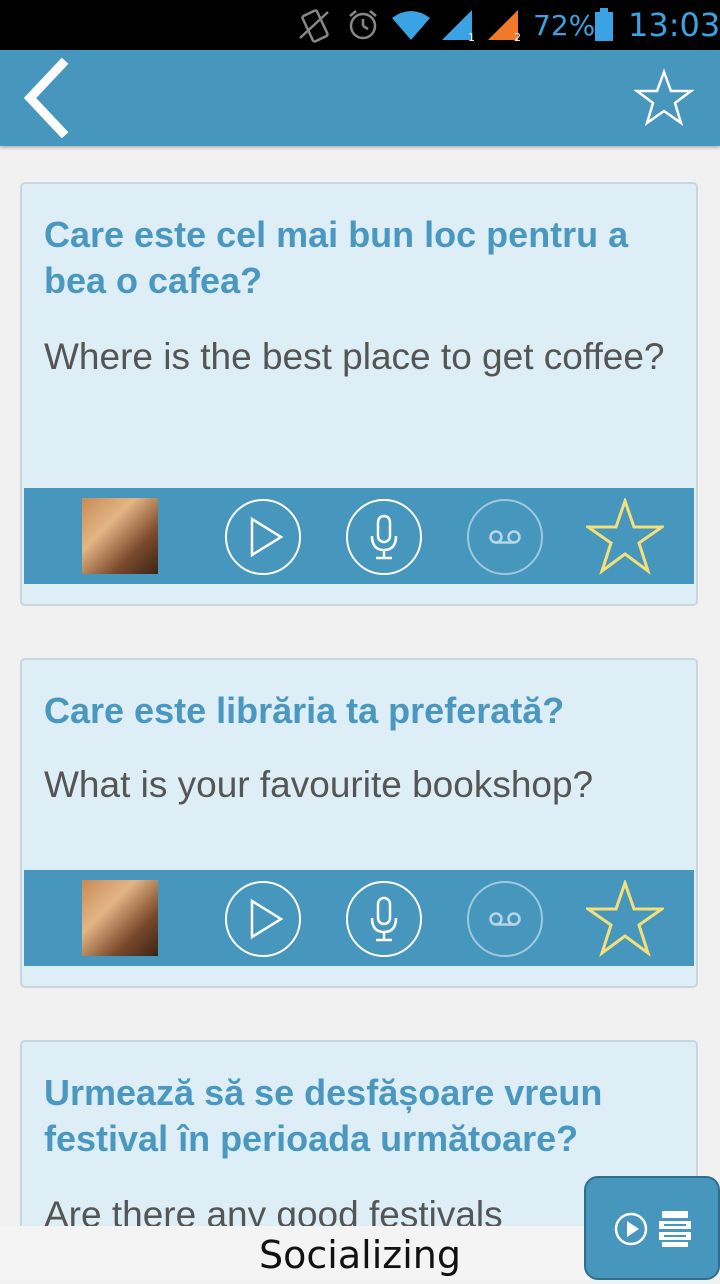  Describe the element at coordinates (504, 26) in the screenshot. I see `signal-sim2-icon: 2` at that location.